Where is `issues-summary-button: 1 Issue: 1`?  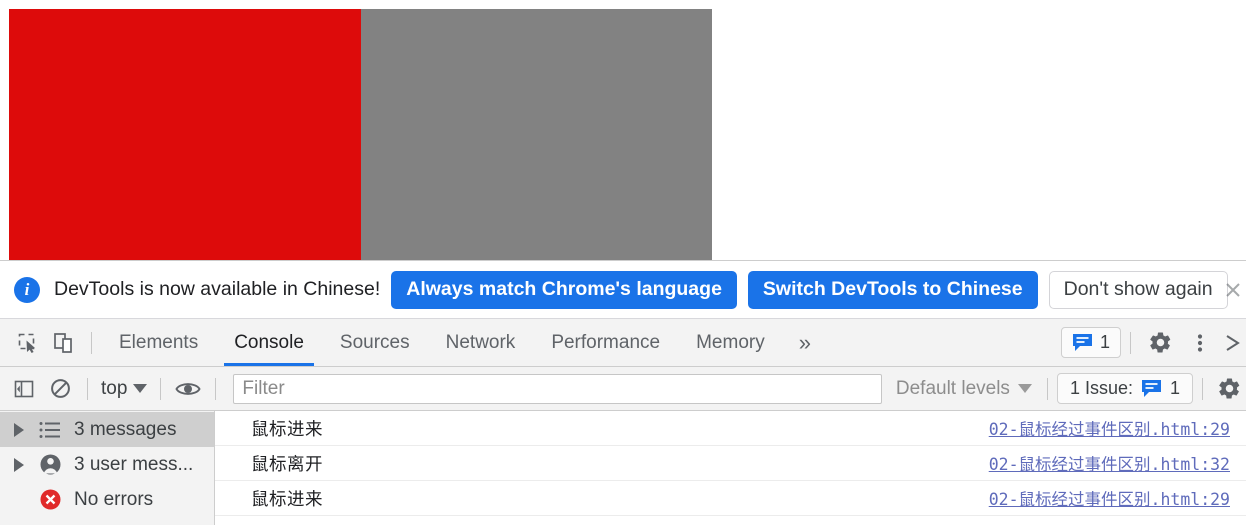
issues-summary-button: 1 Issue: 1 is located at coordinates (1125, 388).